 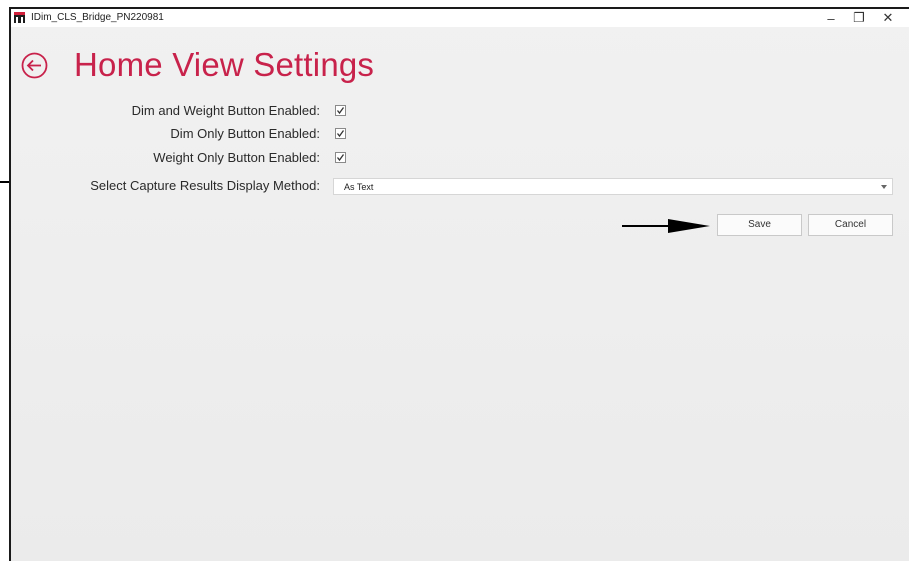 I want to click on window-title: IDim_CLS_Bridge_PN220981, so click(x=97, y=17).